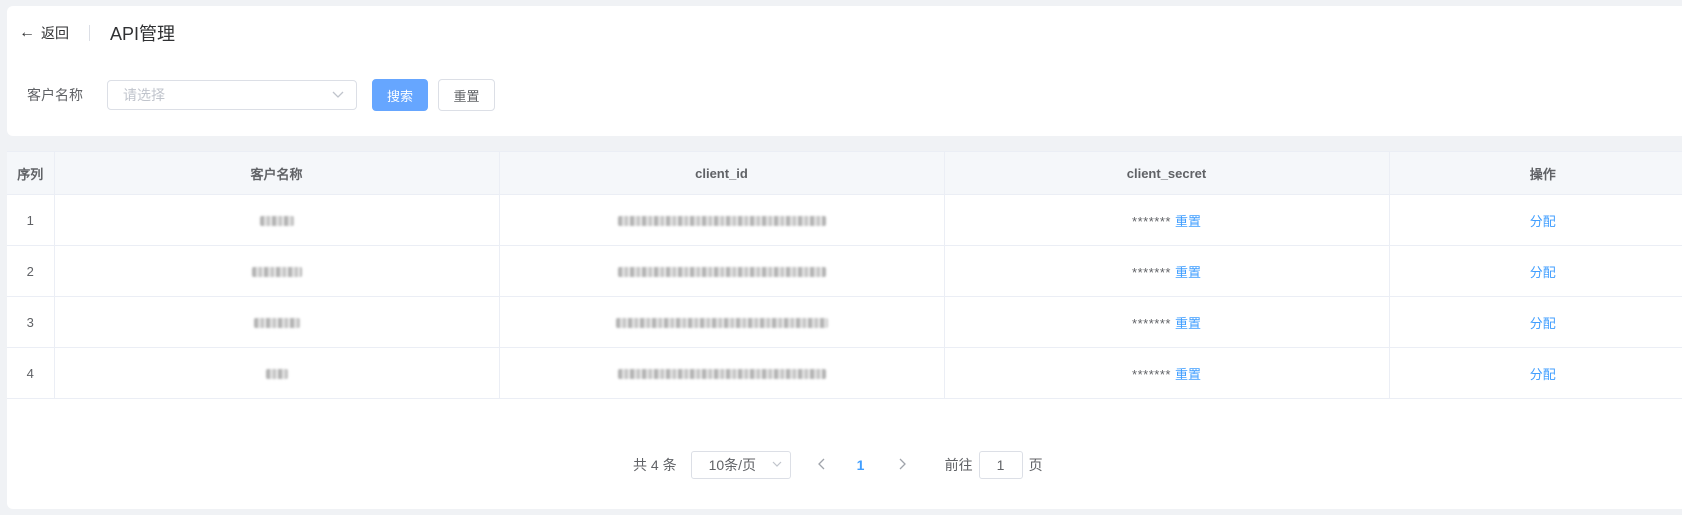  What do you see at coordinates (31, 271) in the screenshot?
I see `row-index: 2` at bounding box center [31, 271].